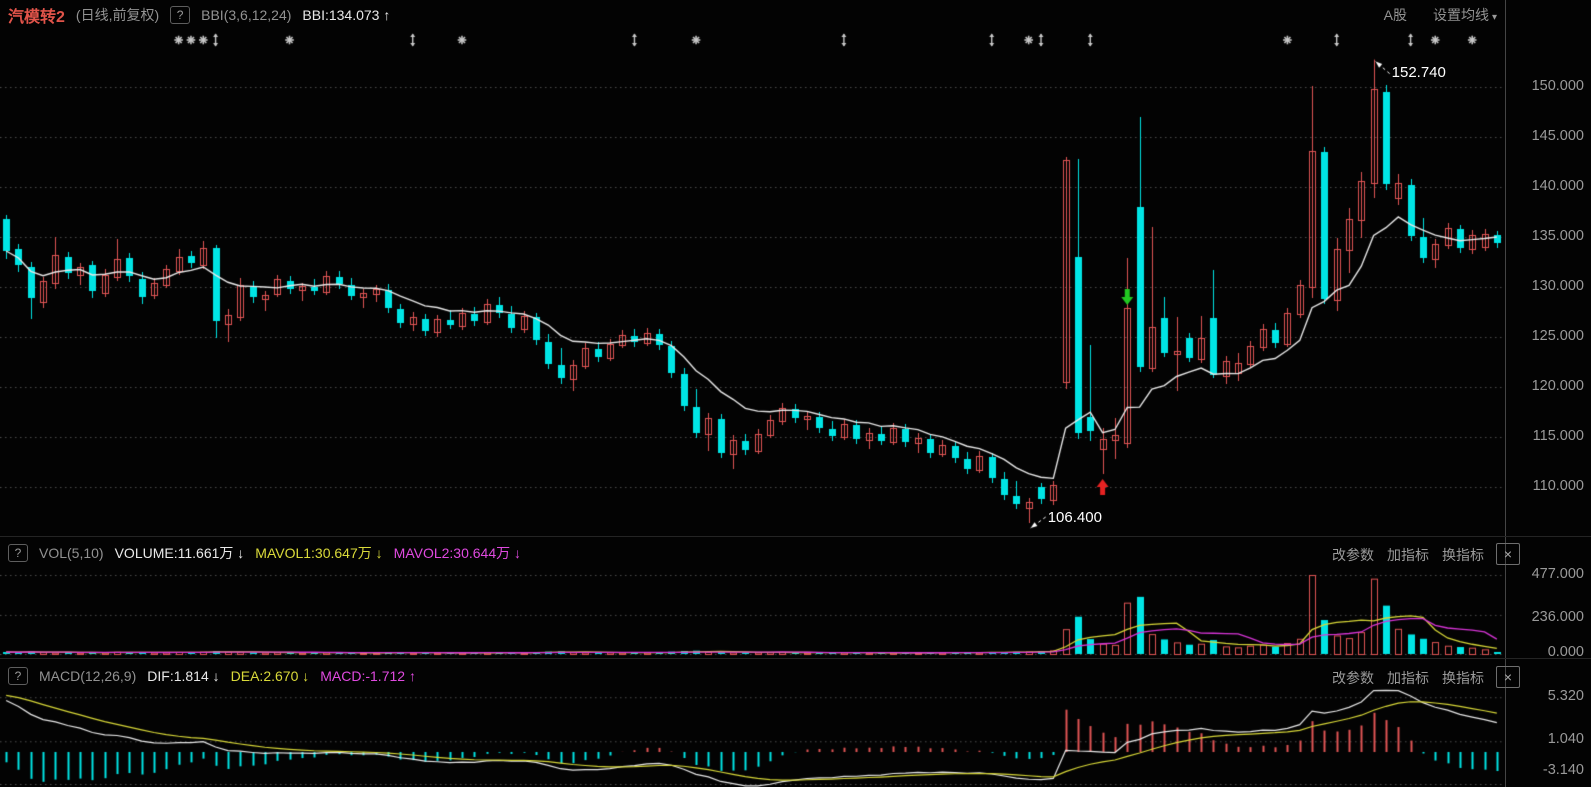 The image size is (1591, 787). I want to click on macd-axis-label: -3.140, so click(1563, 770).